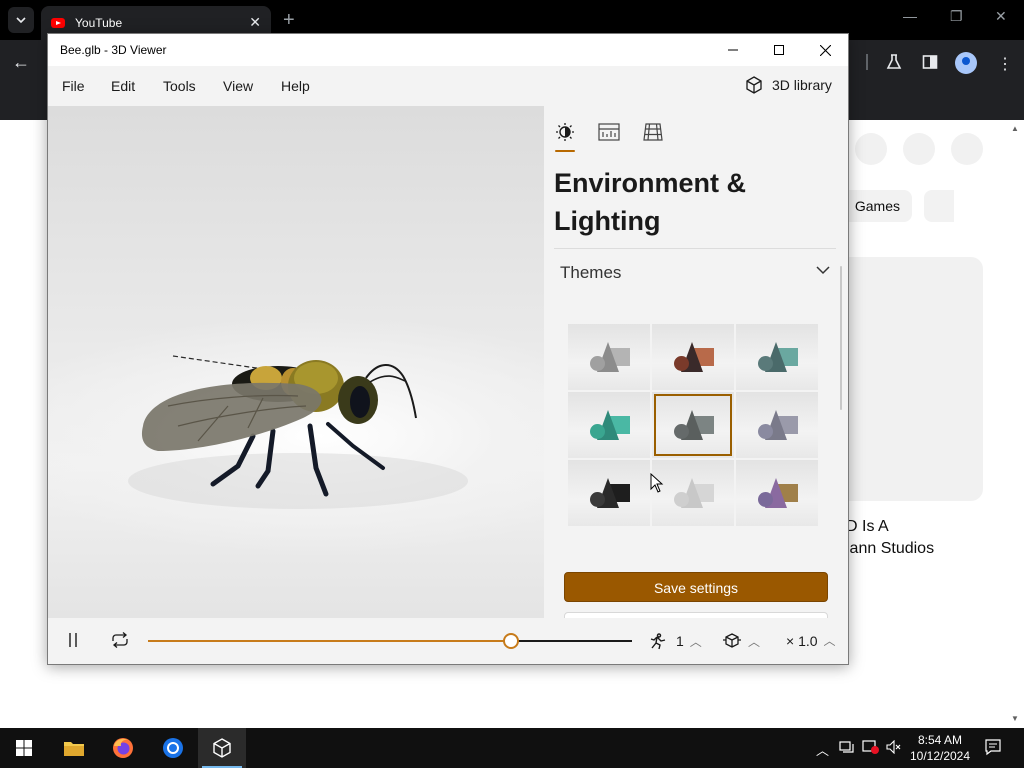 The image size is (1024, 768). I want to click on mouse-cursor-icon, so click(657, 483).